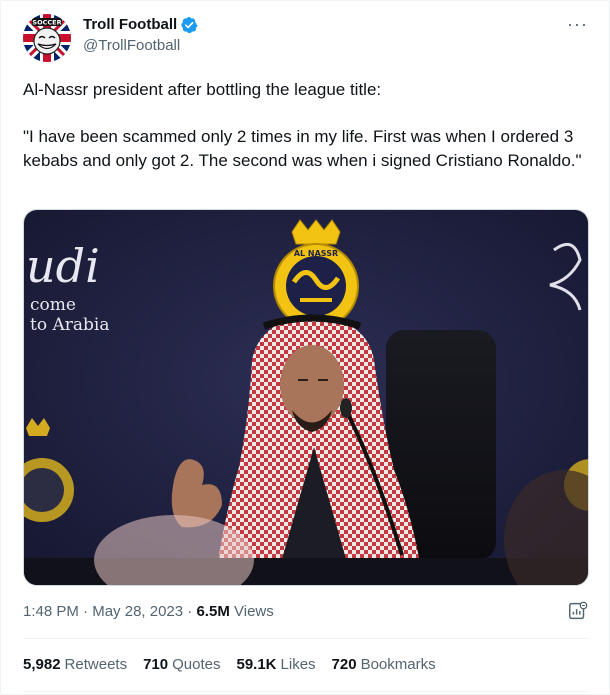  I want to click on author-handle: @TrollFootball, so click(131, 46).